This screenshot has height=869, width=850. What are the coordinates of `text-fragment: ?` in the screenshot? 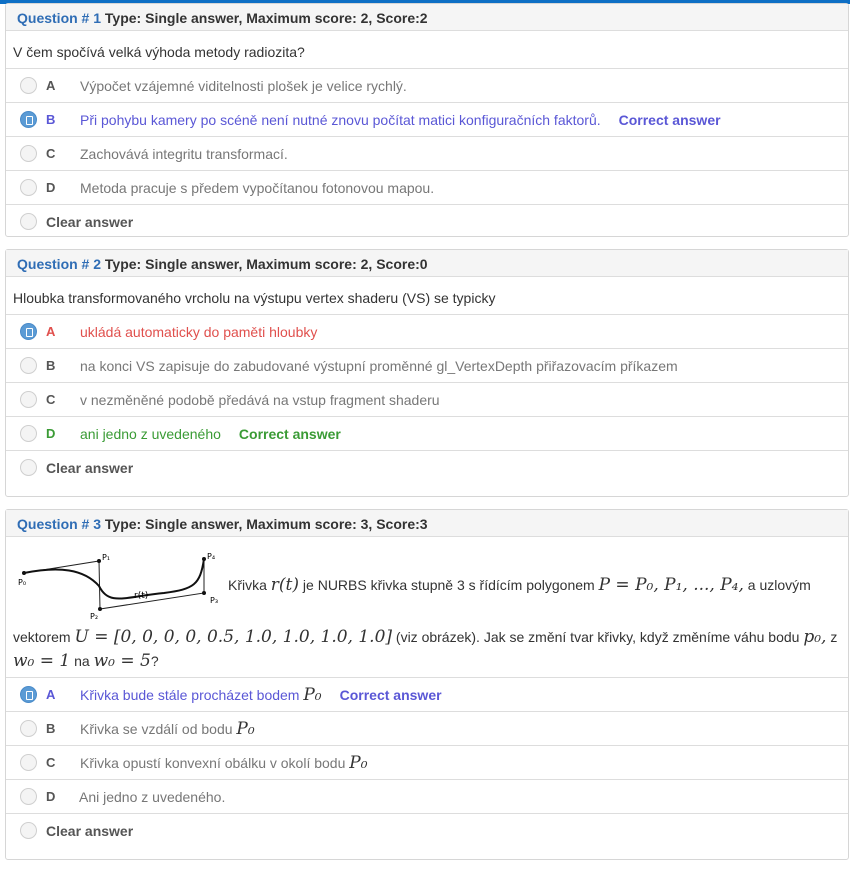 It's located at (154, 661).